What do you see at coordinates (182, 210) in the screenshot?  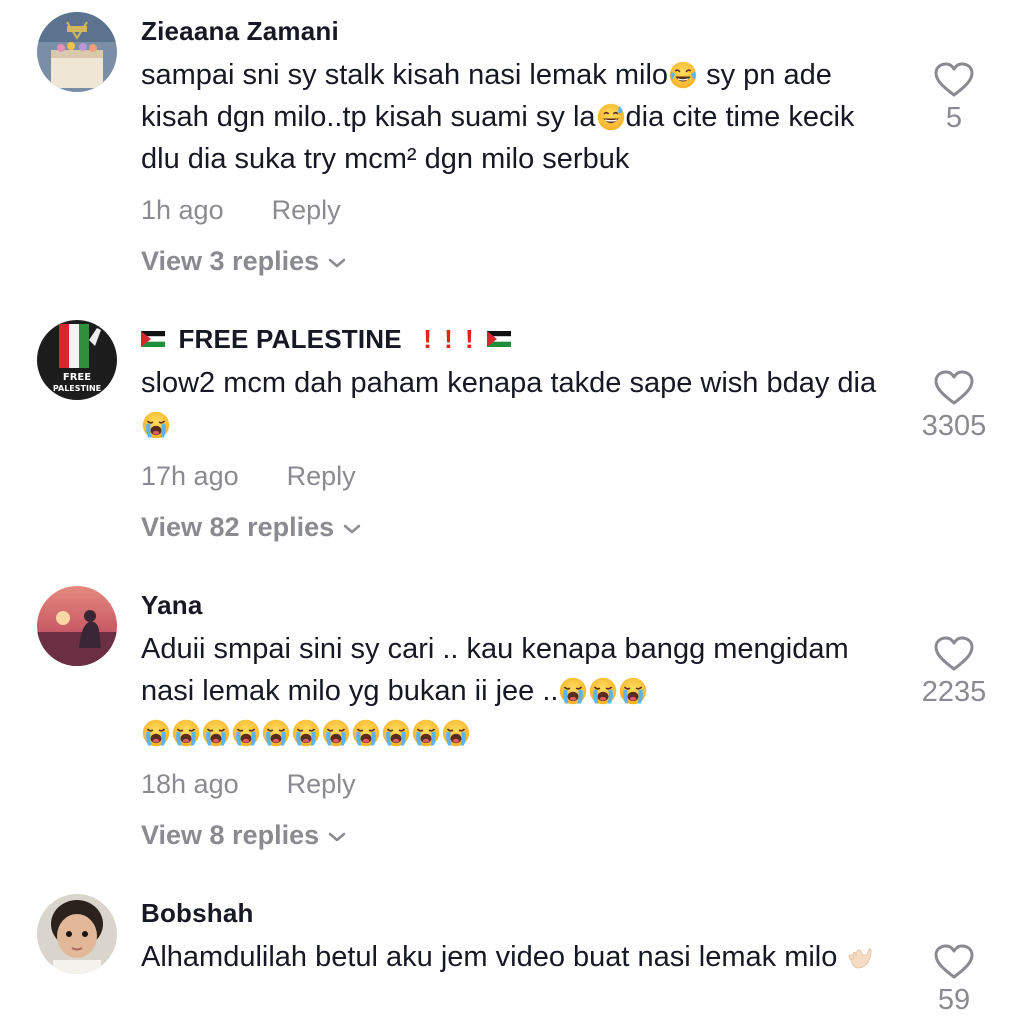 I see `timestamp: 1h ago` at bounding box center [182, 210].